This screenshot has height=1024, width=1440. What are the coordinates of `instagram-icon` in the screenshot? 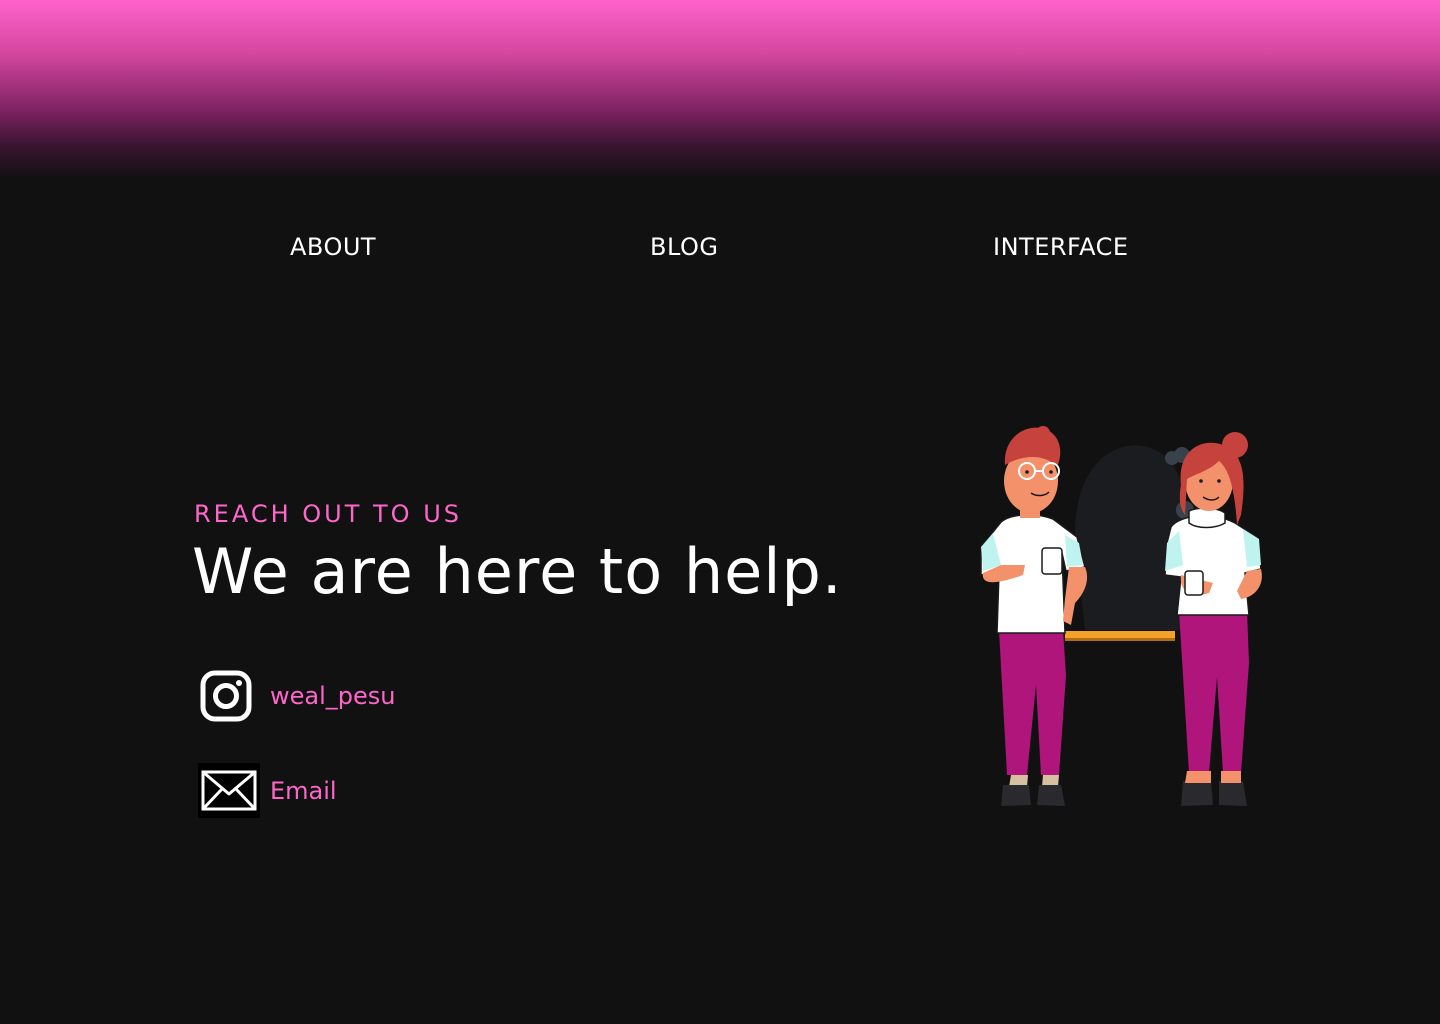 It's located at (229, 695).